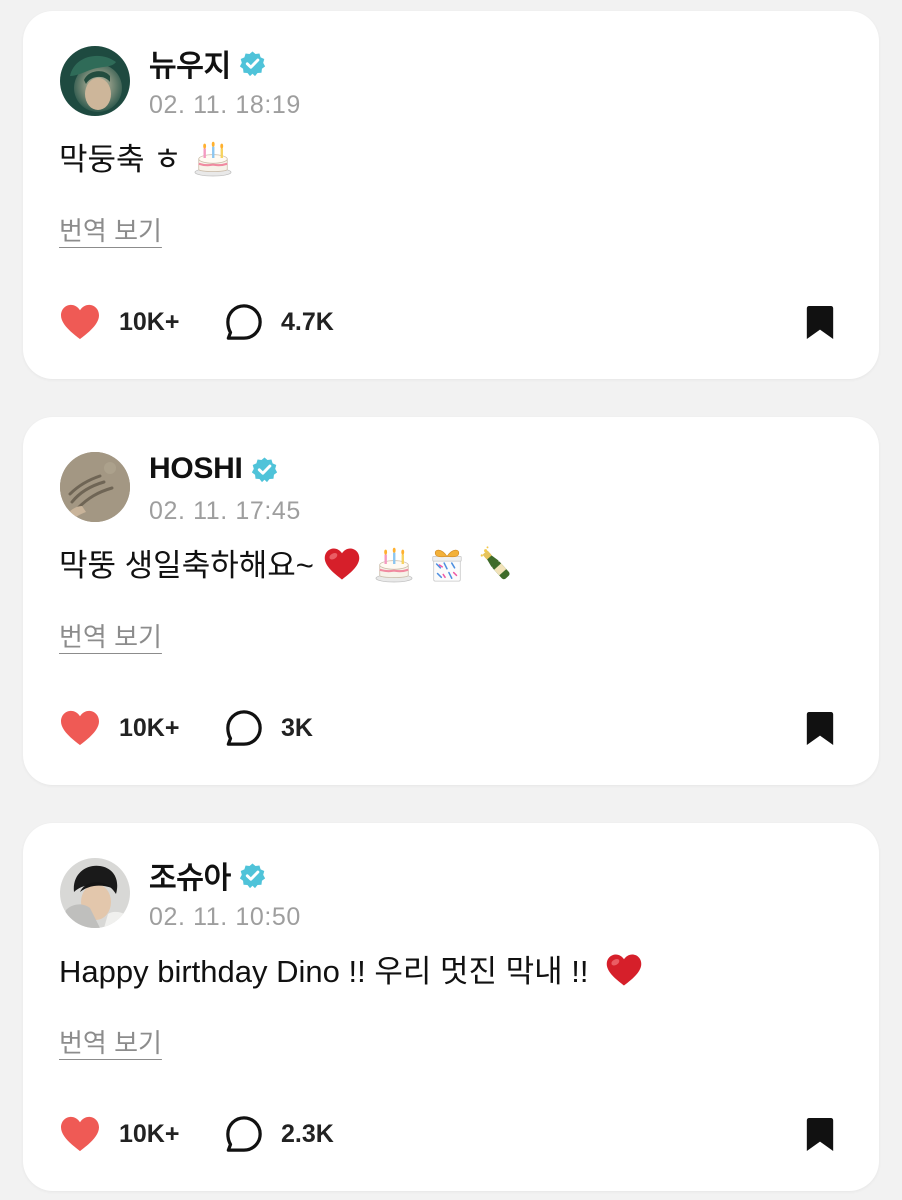 This screenshot has height=1200, width=902. Describe the element at coordinates (190, 63) in the screenshot. I see `author-name: 뉴우지` at that location.